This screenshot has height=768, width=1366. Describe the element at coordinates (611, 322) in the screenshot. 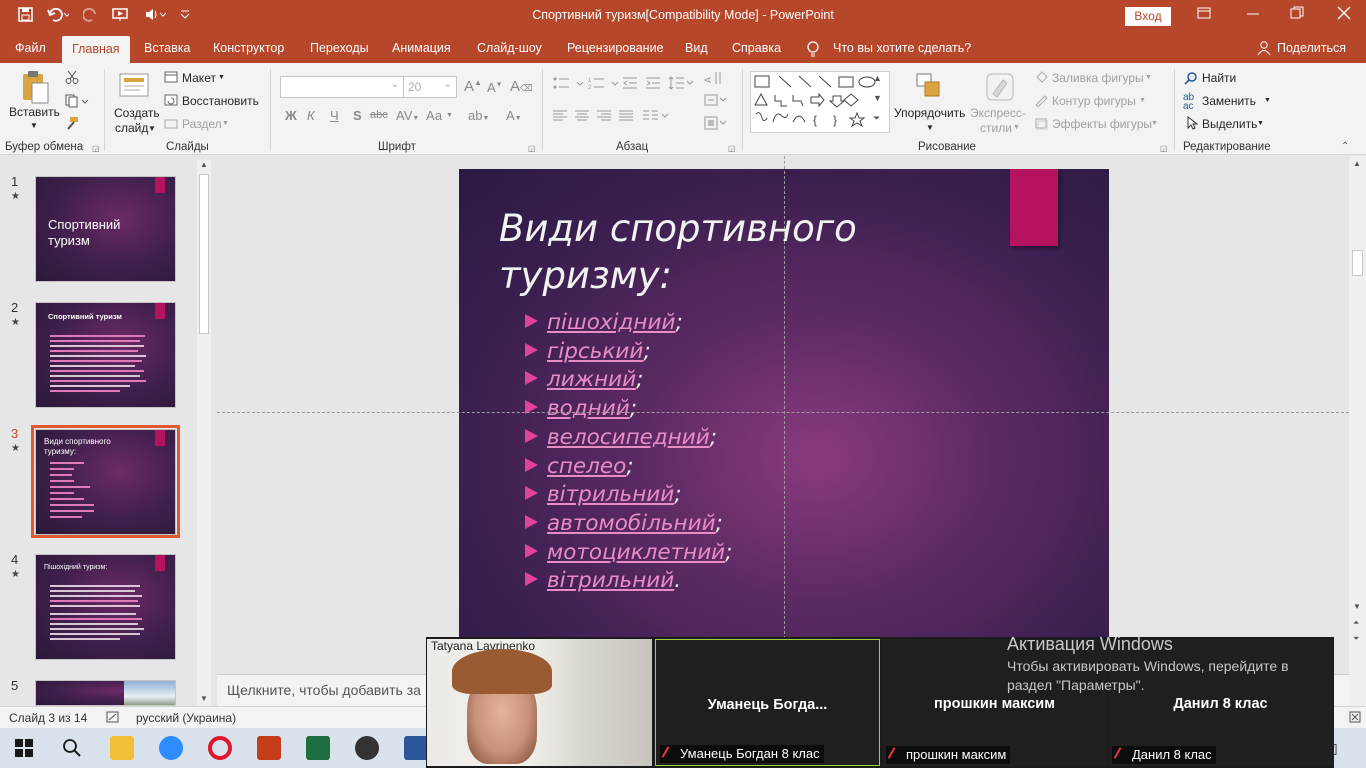

I see `bullet-link: пішохідний` at that location.